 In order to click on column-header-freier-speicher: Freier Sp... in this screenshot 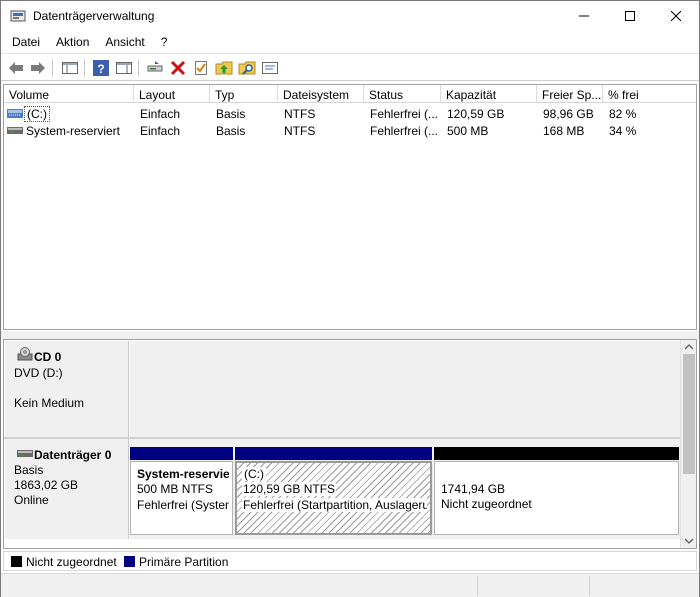, I will do `click(570, 94)`.